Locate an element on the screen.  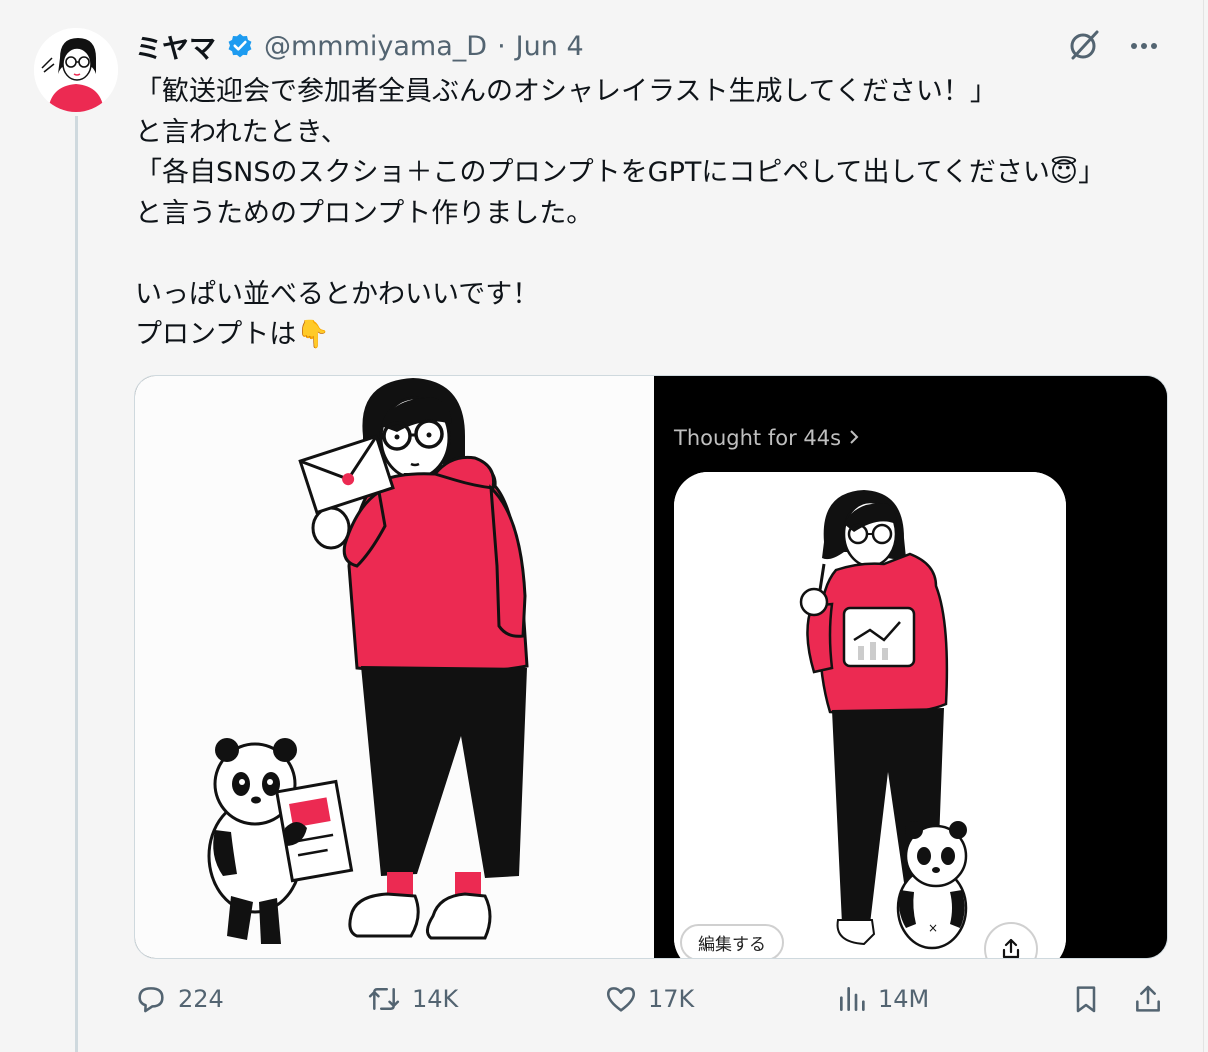
repost-button: 14K is located at coordinates (412, 999).